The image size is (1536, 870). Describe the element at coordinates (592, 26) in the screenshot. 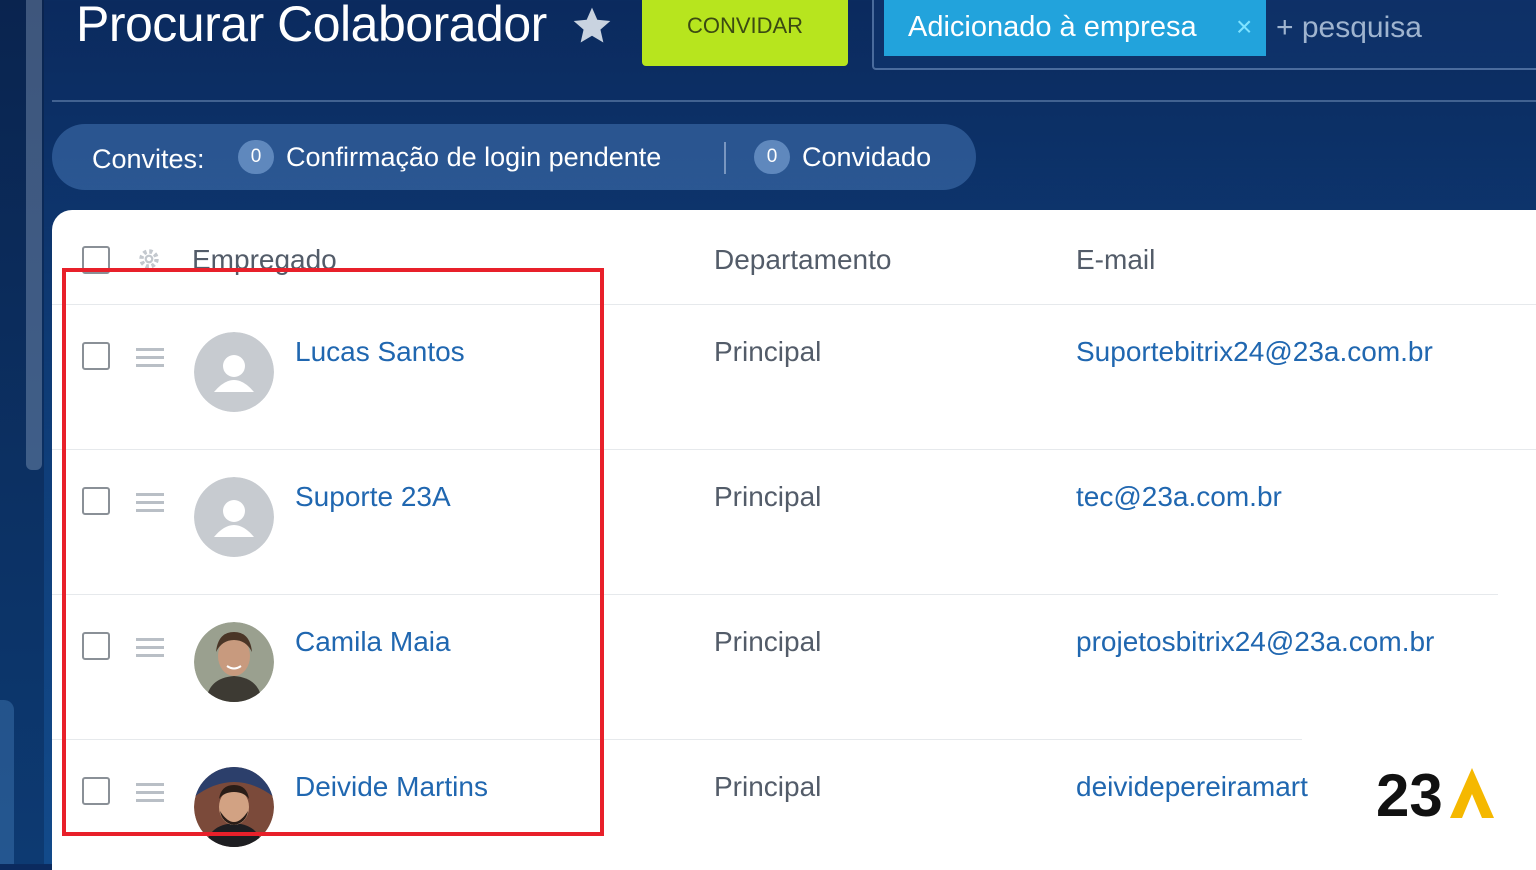

I see `favorite-star-icon` at that location.